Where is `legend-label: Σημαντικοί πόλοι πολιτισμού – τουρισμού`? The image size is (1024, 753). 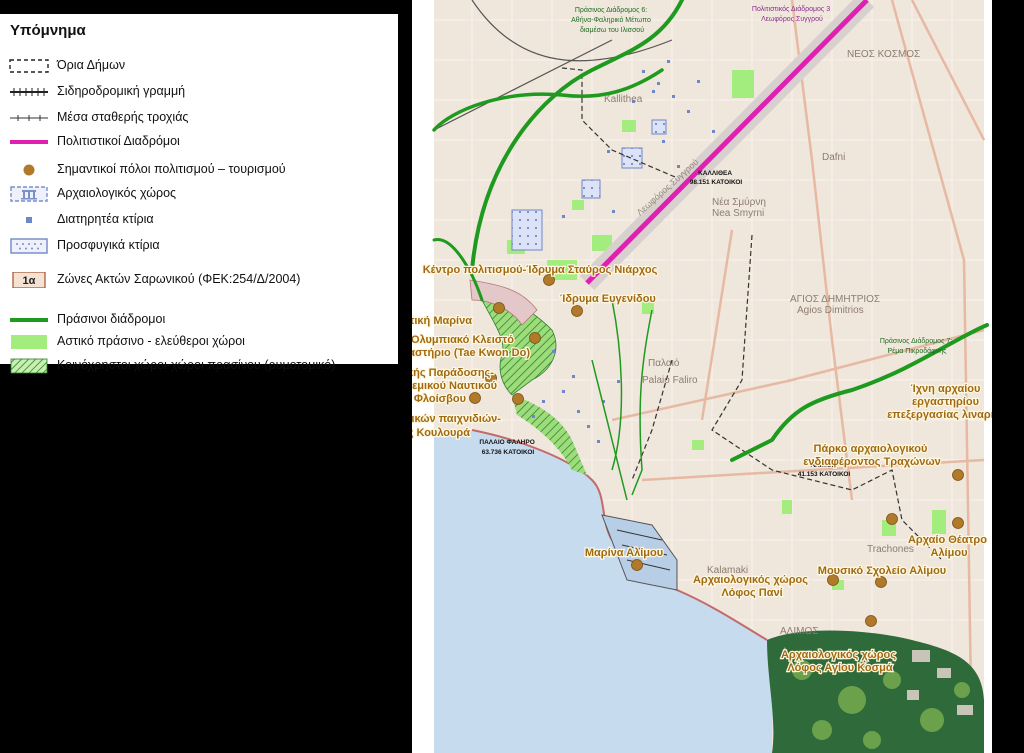
legend-label: Σημαντικοί πόλοι πολιτισμού – τουρισμού is located at coordinates (171, 169).